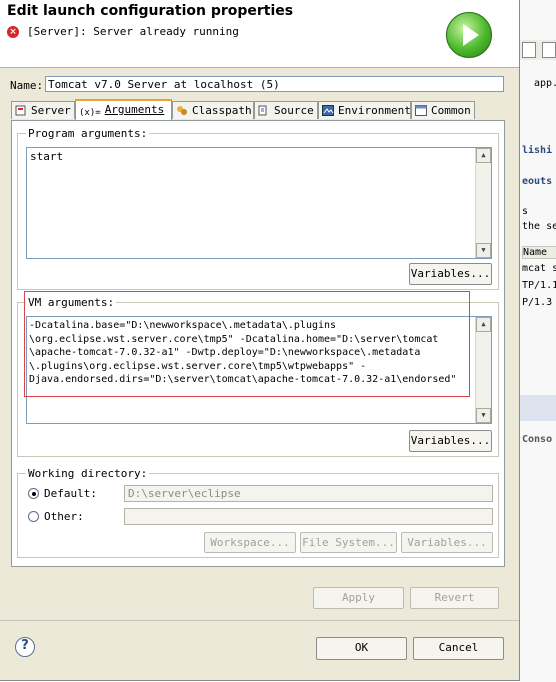 The height and width of the screenshot is (682, 556). Describe the element at coordinates (454, 598) in the screenshot. I see `revert-button: Revert` at that location.